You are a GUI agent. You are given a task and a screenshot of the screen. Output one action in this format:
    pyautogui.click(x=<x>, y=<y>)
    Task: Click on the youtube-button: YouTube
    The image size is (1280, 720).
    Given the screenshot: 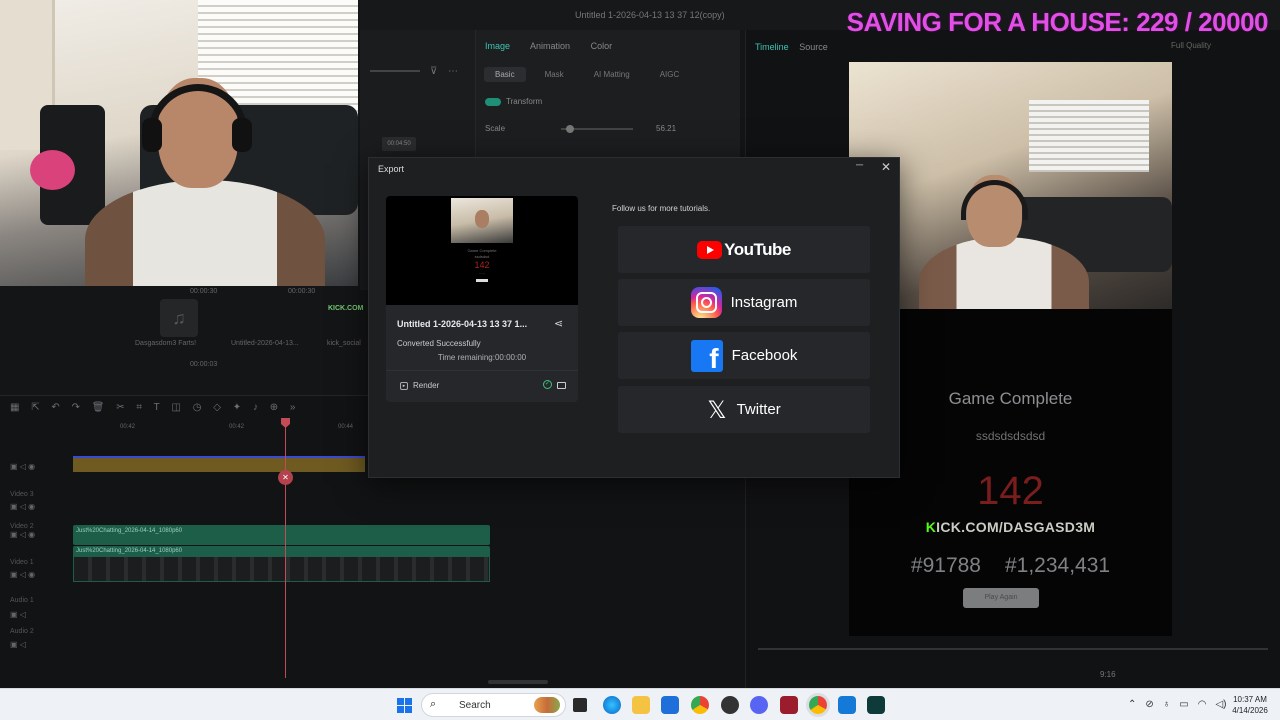 What is the action you would take?
    pyautogui.click(x=744, y=249)
    